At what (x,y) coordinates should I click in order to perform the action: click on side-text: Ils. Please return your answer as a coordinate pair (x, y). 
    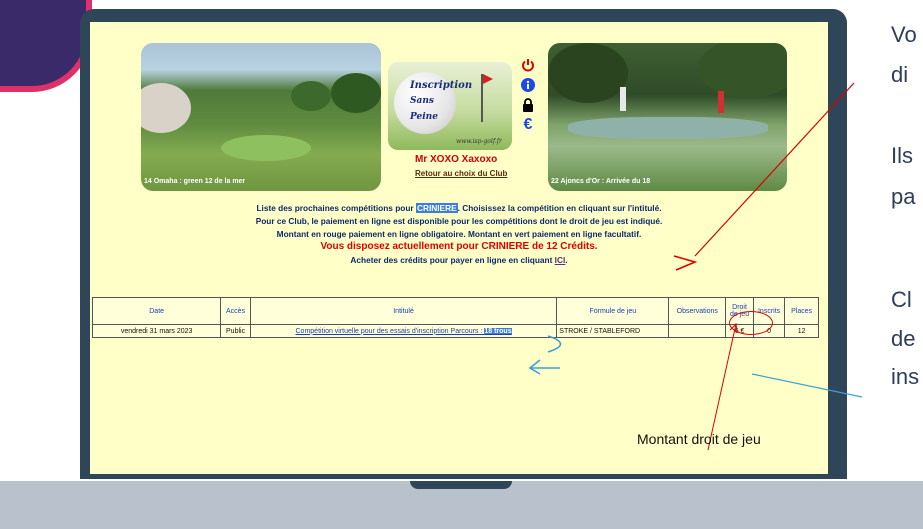
    Looking at the image, I should click on (902, 155).